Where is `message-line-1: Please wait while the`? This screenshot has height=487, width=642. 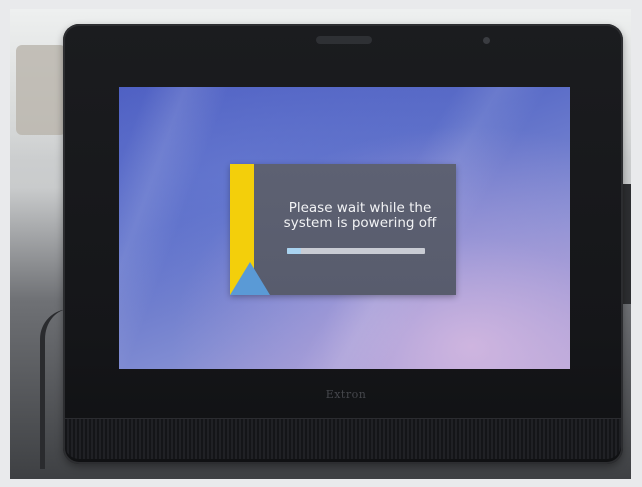
message-line-1: Please wait while the is located at coordinates (360, 208).